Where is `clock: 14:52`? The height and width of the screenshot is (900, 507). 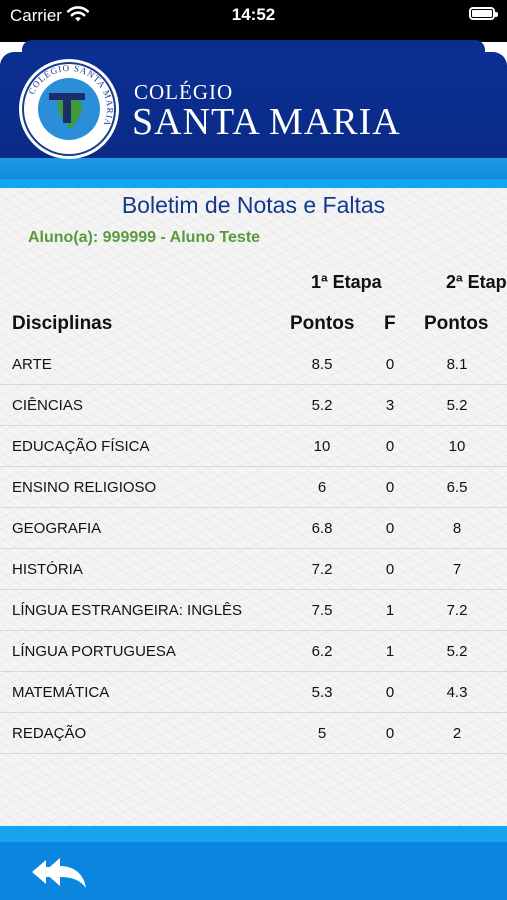 clock: 14:52 is located at coordinates (253, 14).